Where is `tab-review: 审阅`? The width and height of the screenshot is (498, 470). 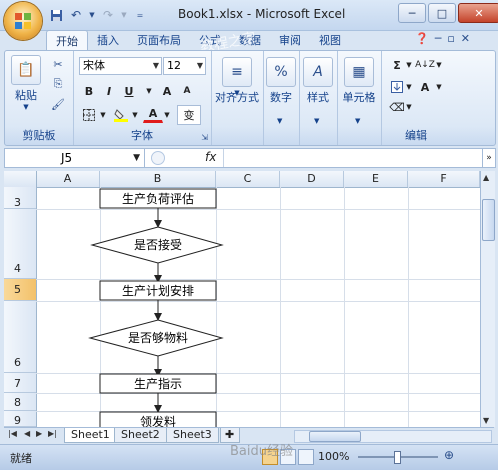 tab-review: 审阅 is located at coordinates (290, 40).